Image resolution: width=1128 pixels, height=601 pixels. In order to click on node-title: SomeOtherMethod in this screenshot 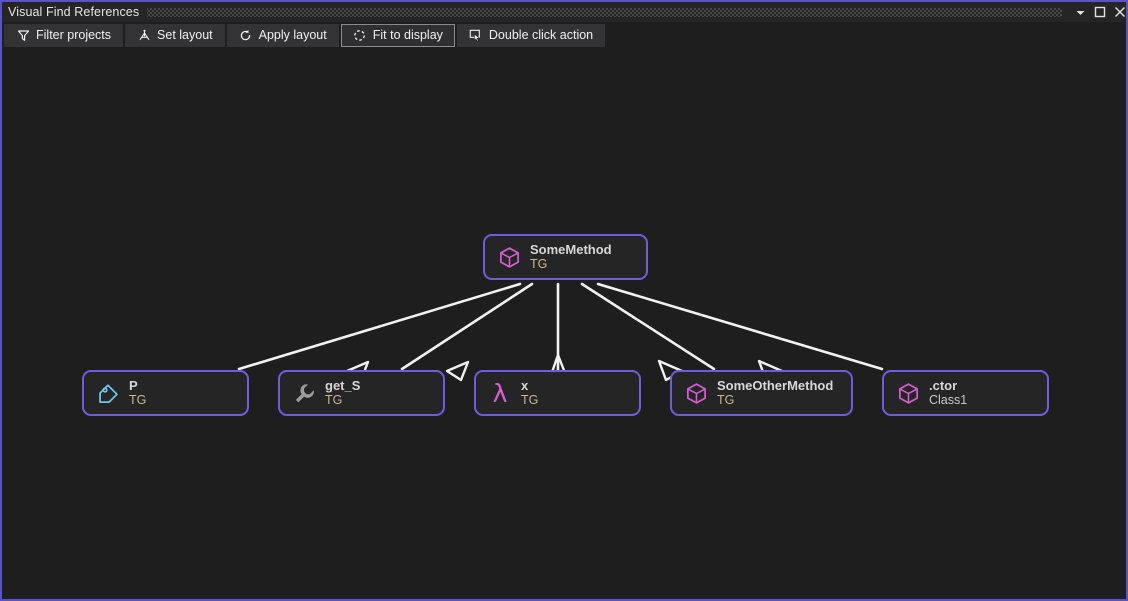, I will do `click(775, 385)`.